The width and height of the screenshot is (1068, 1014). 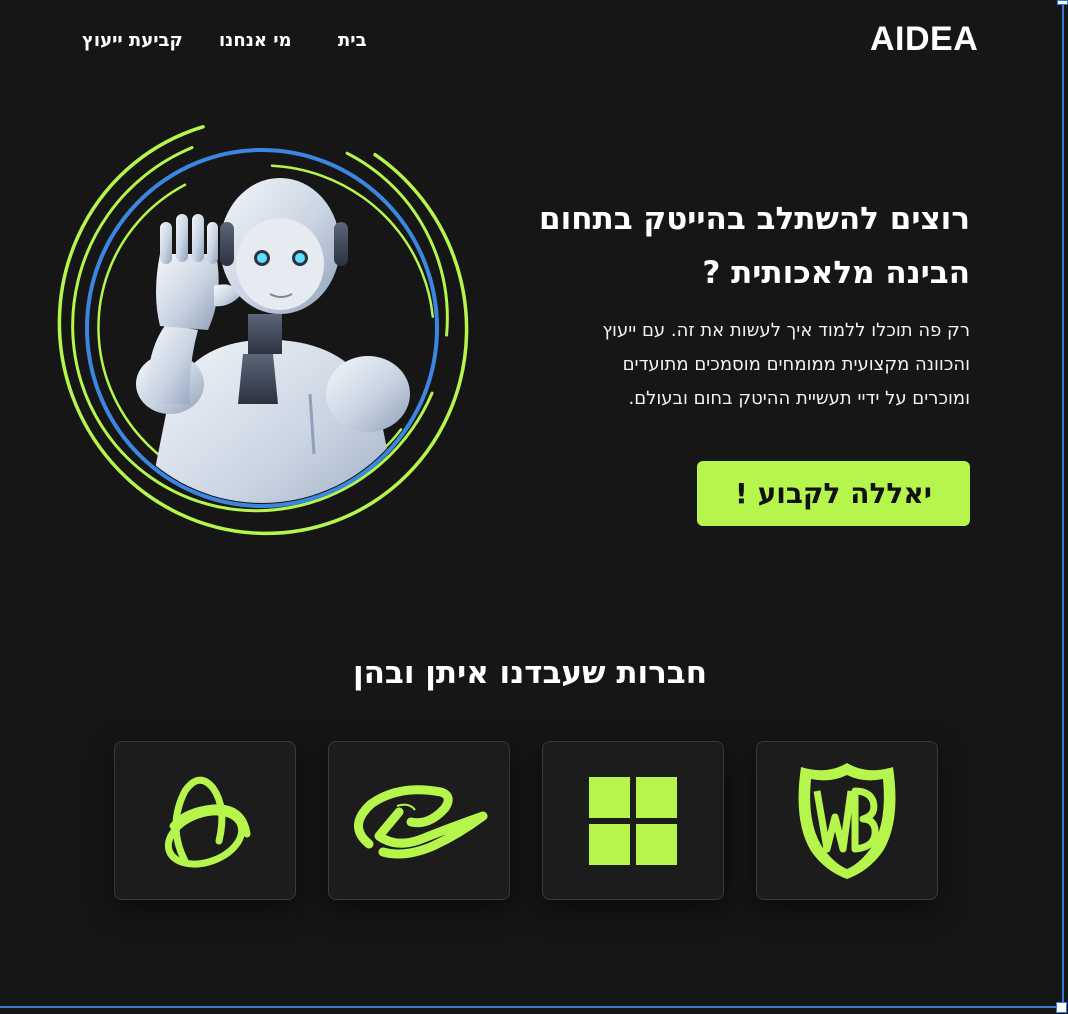 What do you see at coordinates (754, 219) in the screenshot?
I see `hero-title-line-1: רוצים להשתלב בהייטק בתחום` at bounding box center [754, 219].